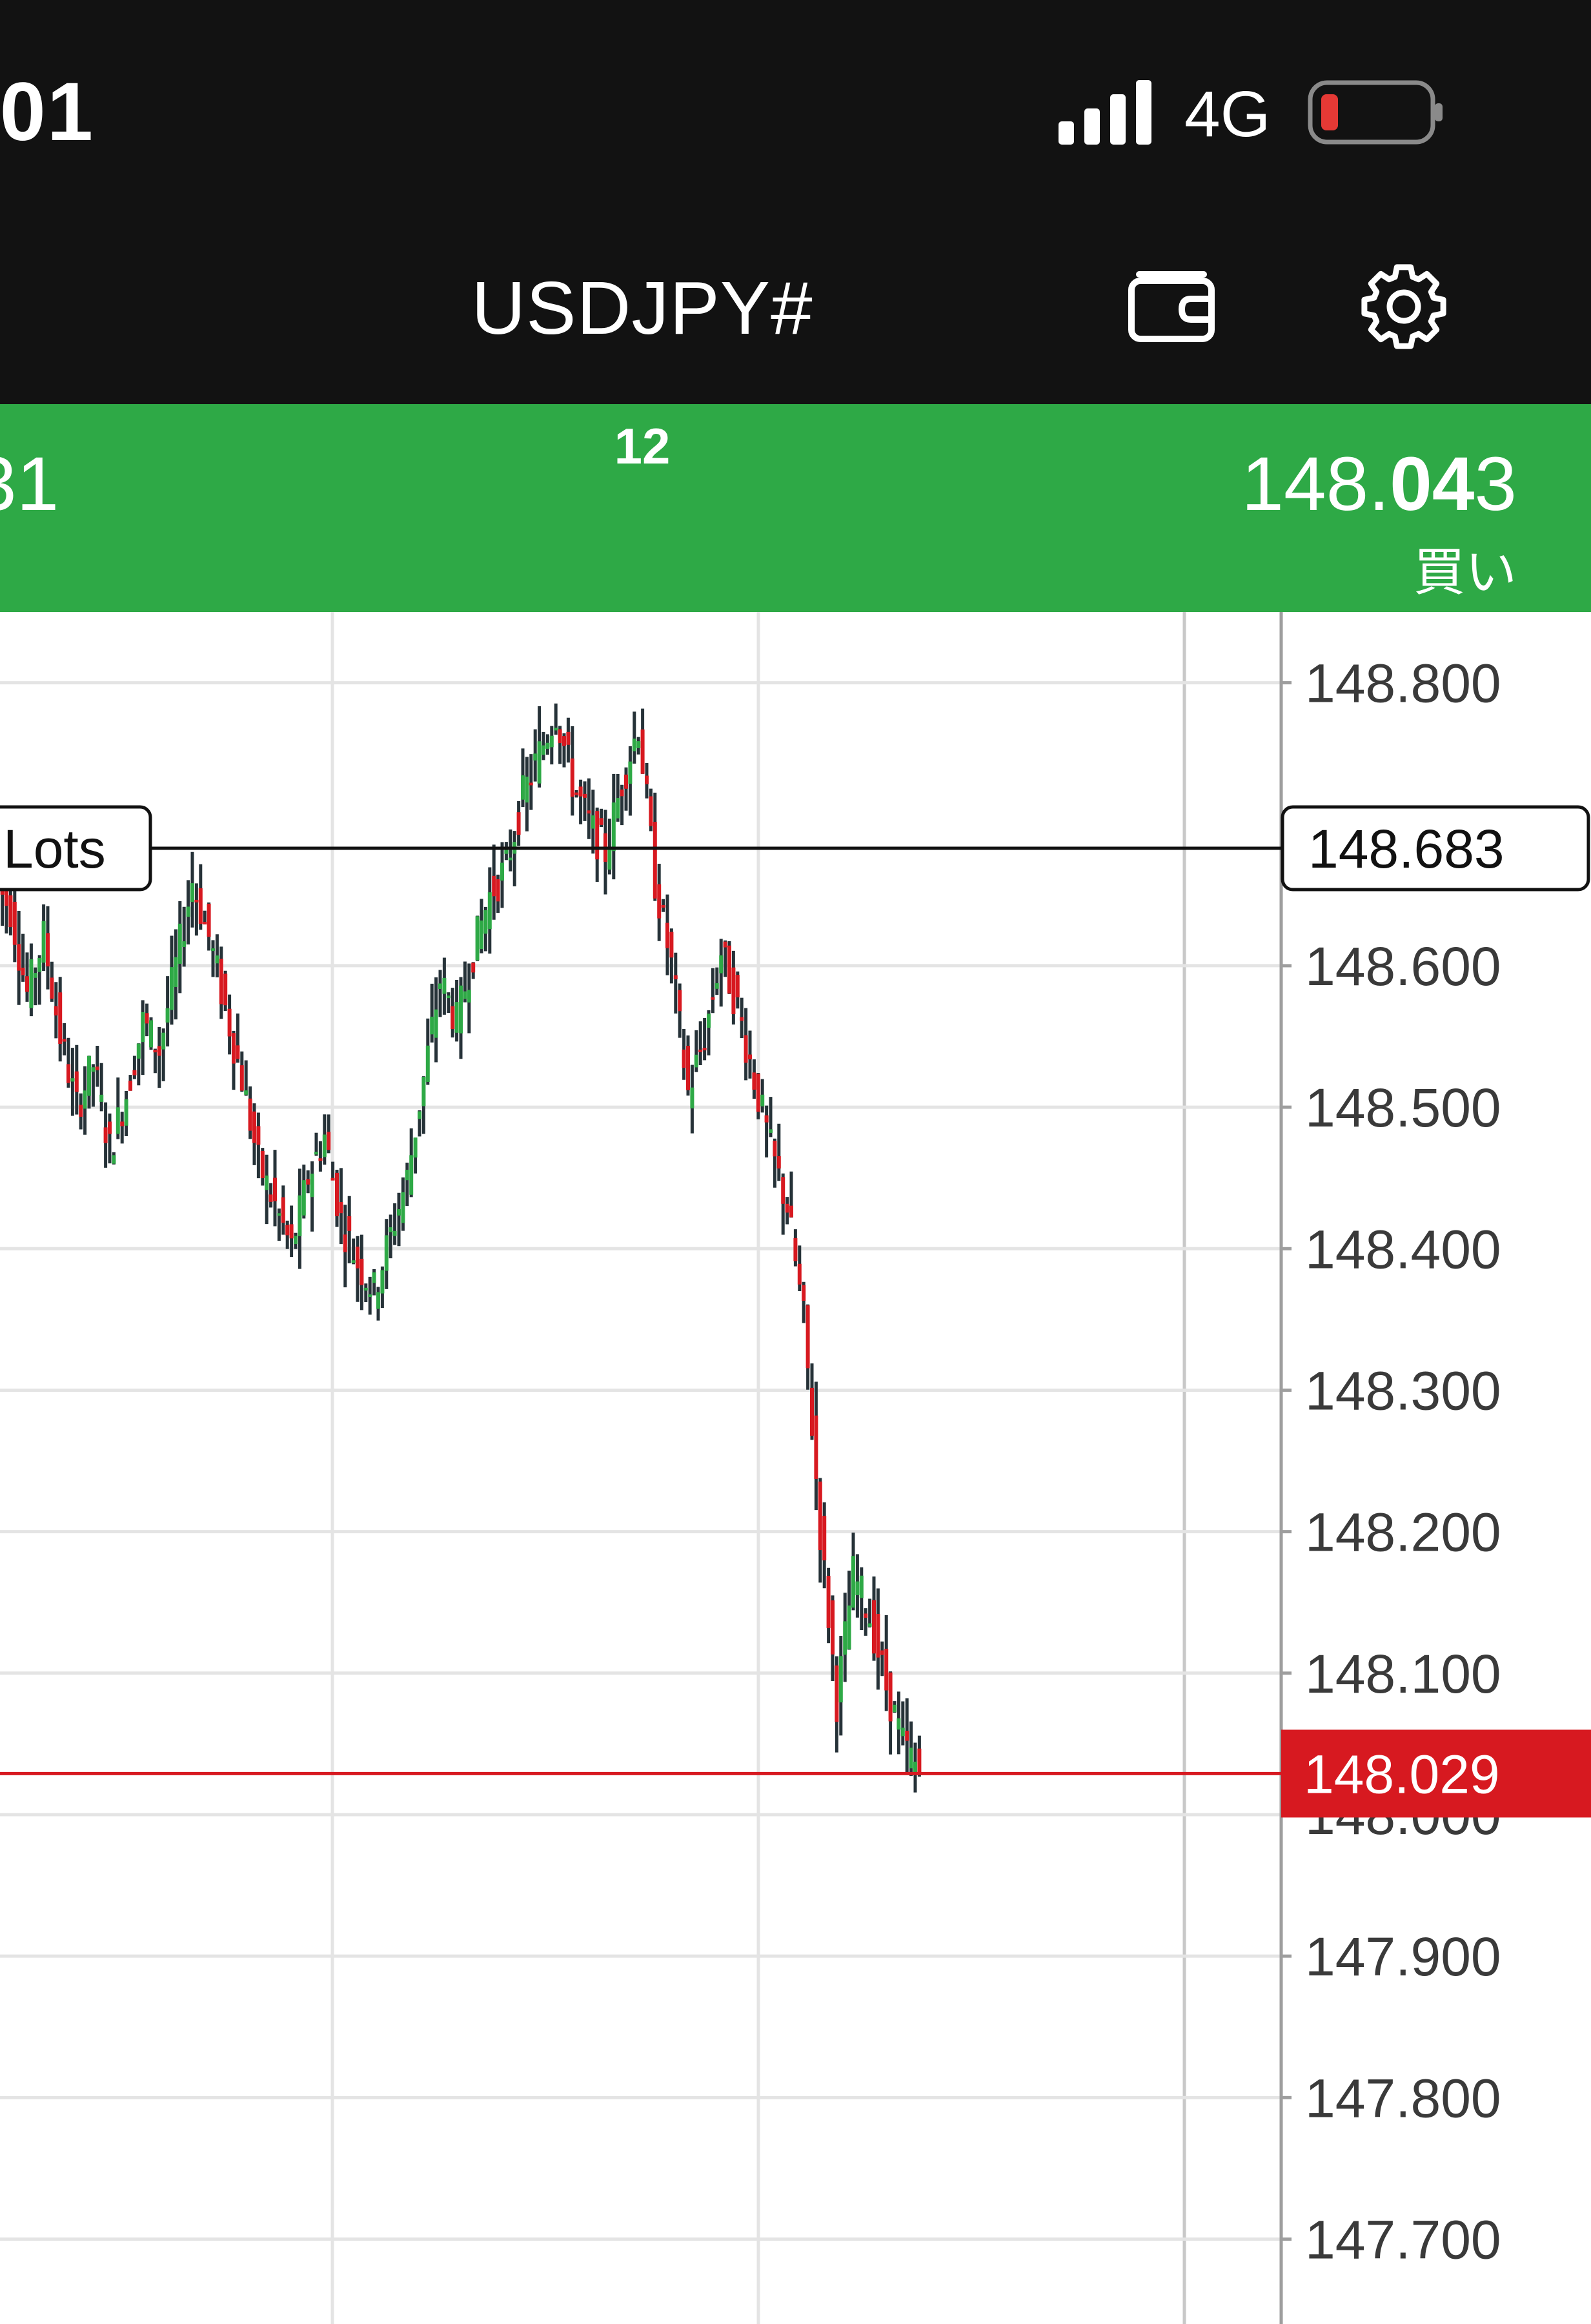  Describe the element at coordinates (795, 100) in the screenshot. I see `status-bar: :01 4G` at that location.